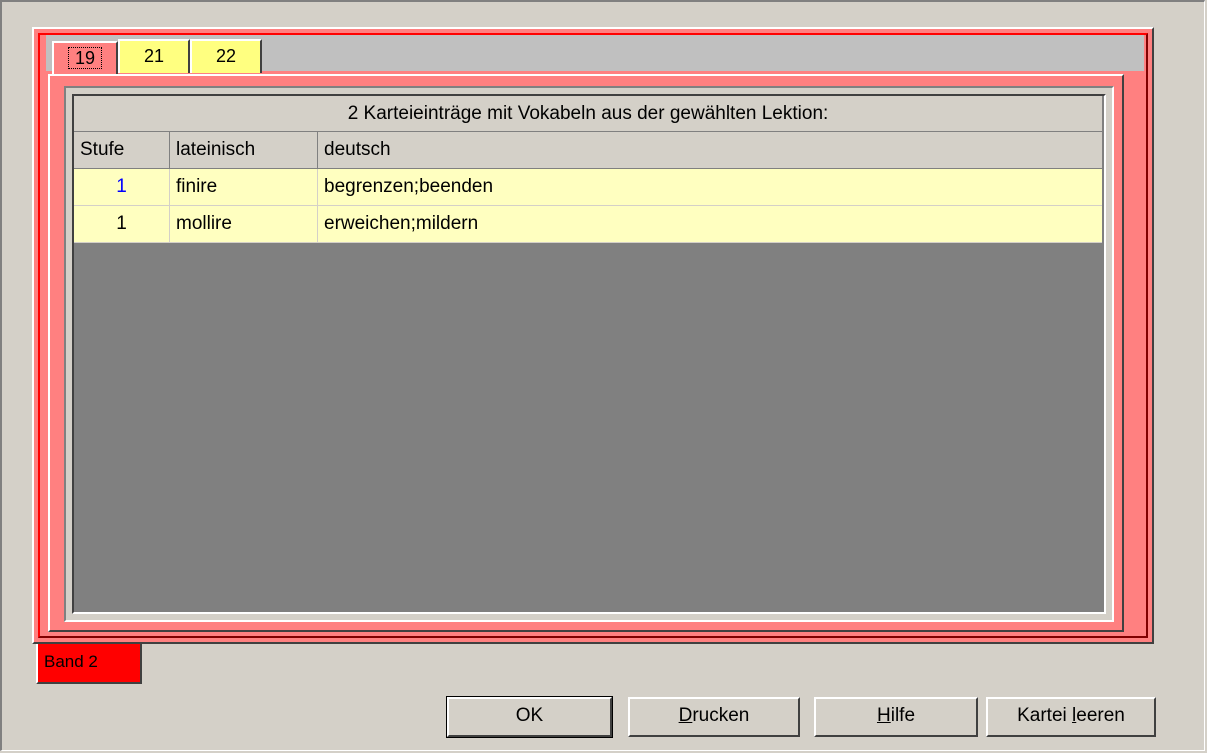  I want to click on cell-deutsch: begrenzen;beenden, so click(710, 187).